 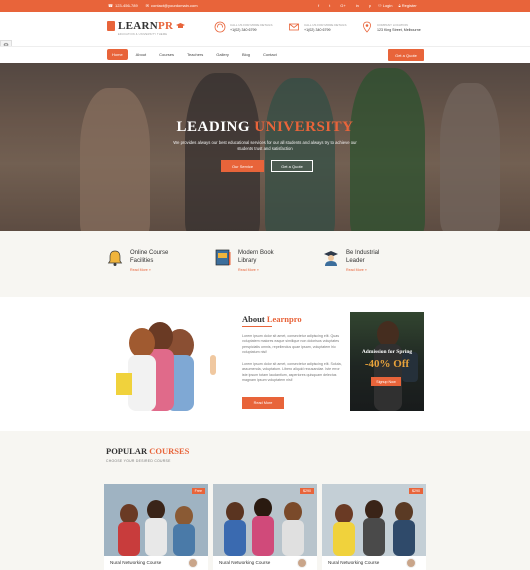 What do you see at coordinates (318, 5) in the screenshot?
I see `facebook-icon: f` at bounding box center [318, 5].